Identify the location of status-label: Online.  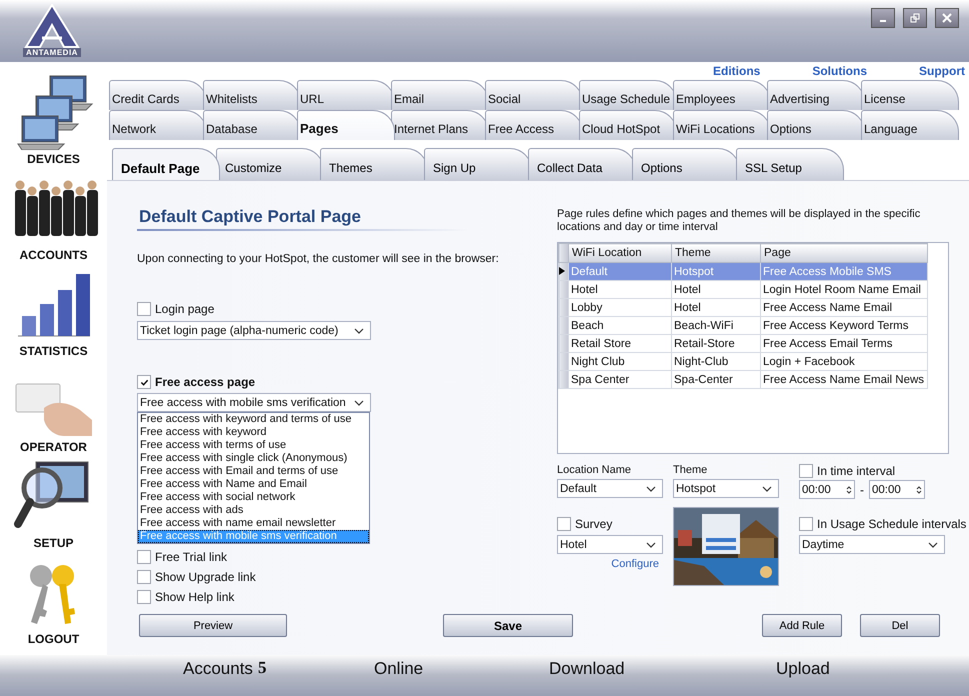
(399, 669).